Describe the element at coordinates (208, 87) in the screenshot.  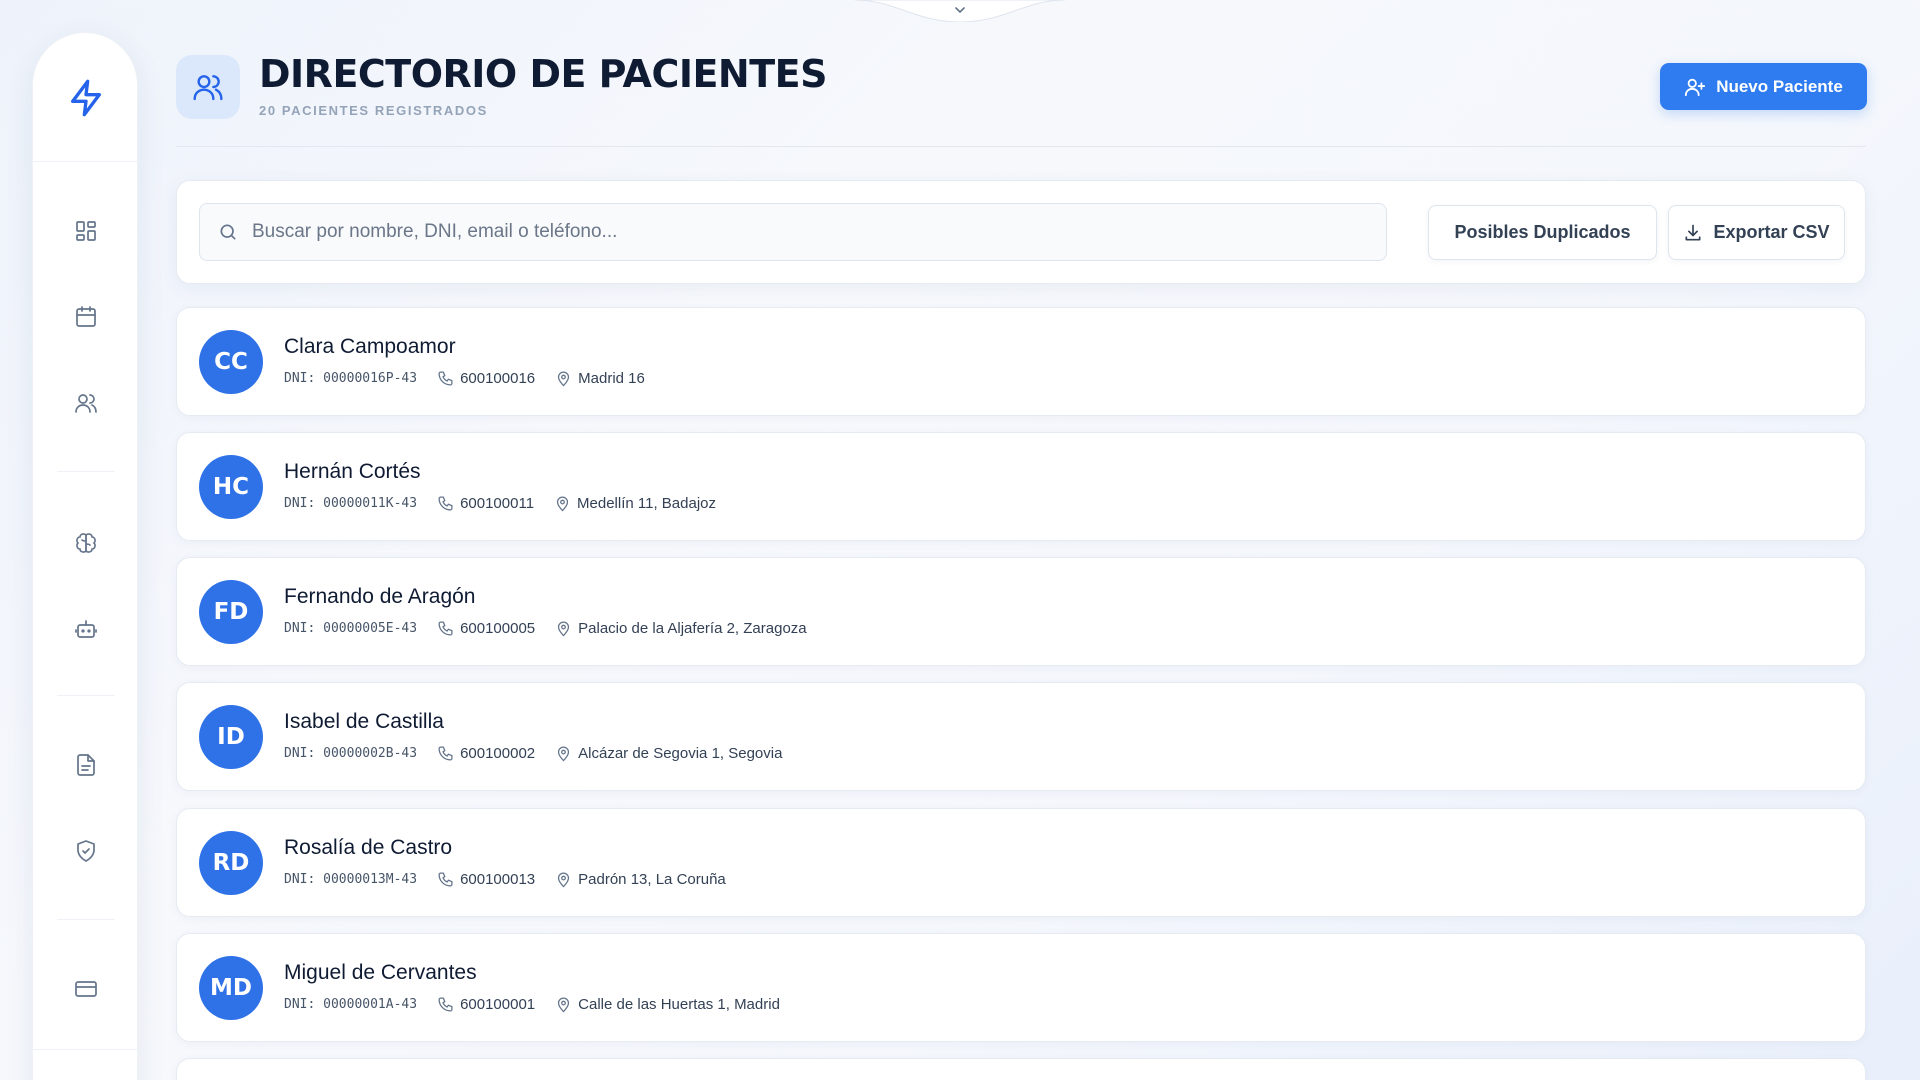
I see `users-header-icon` at that location.